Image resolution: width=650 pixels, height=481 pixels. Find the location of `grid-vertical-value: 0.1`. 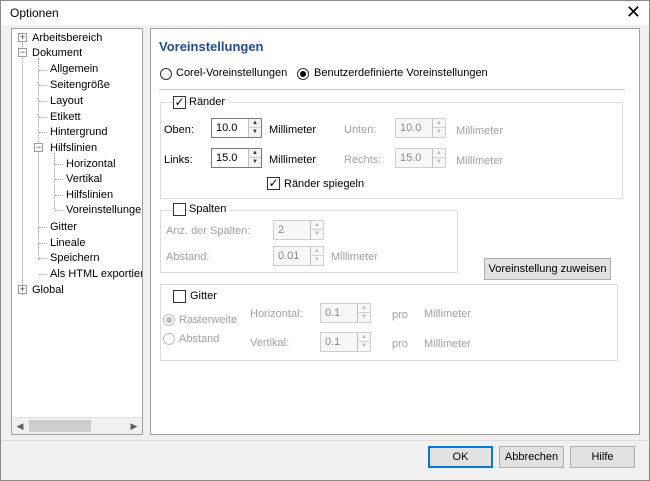

grid-vertical-value: 0.1 is located at coordinates (333, 342).